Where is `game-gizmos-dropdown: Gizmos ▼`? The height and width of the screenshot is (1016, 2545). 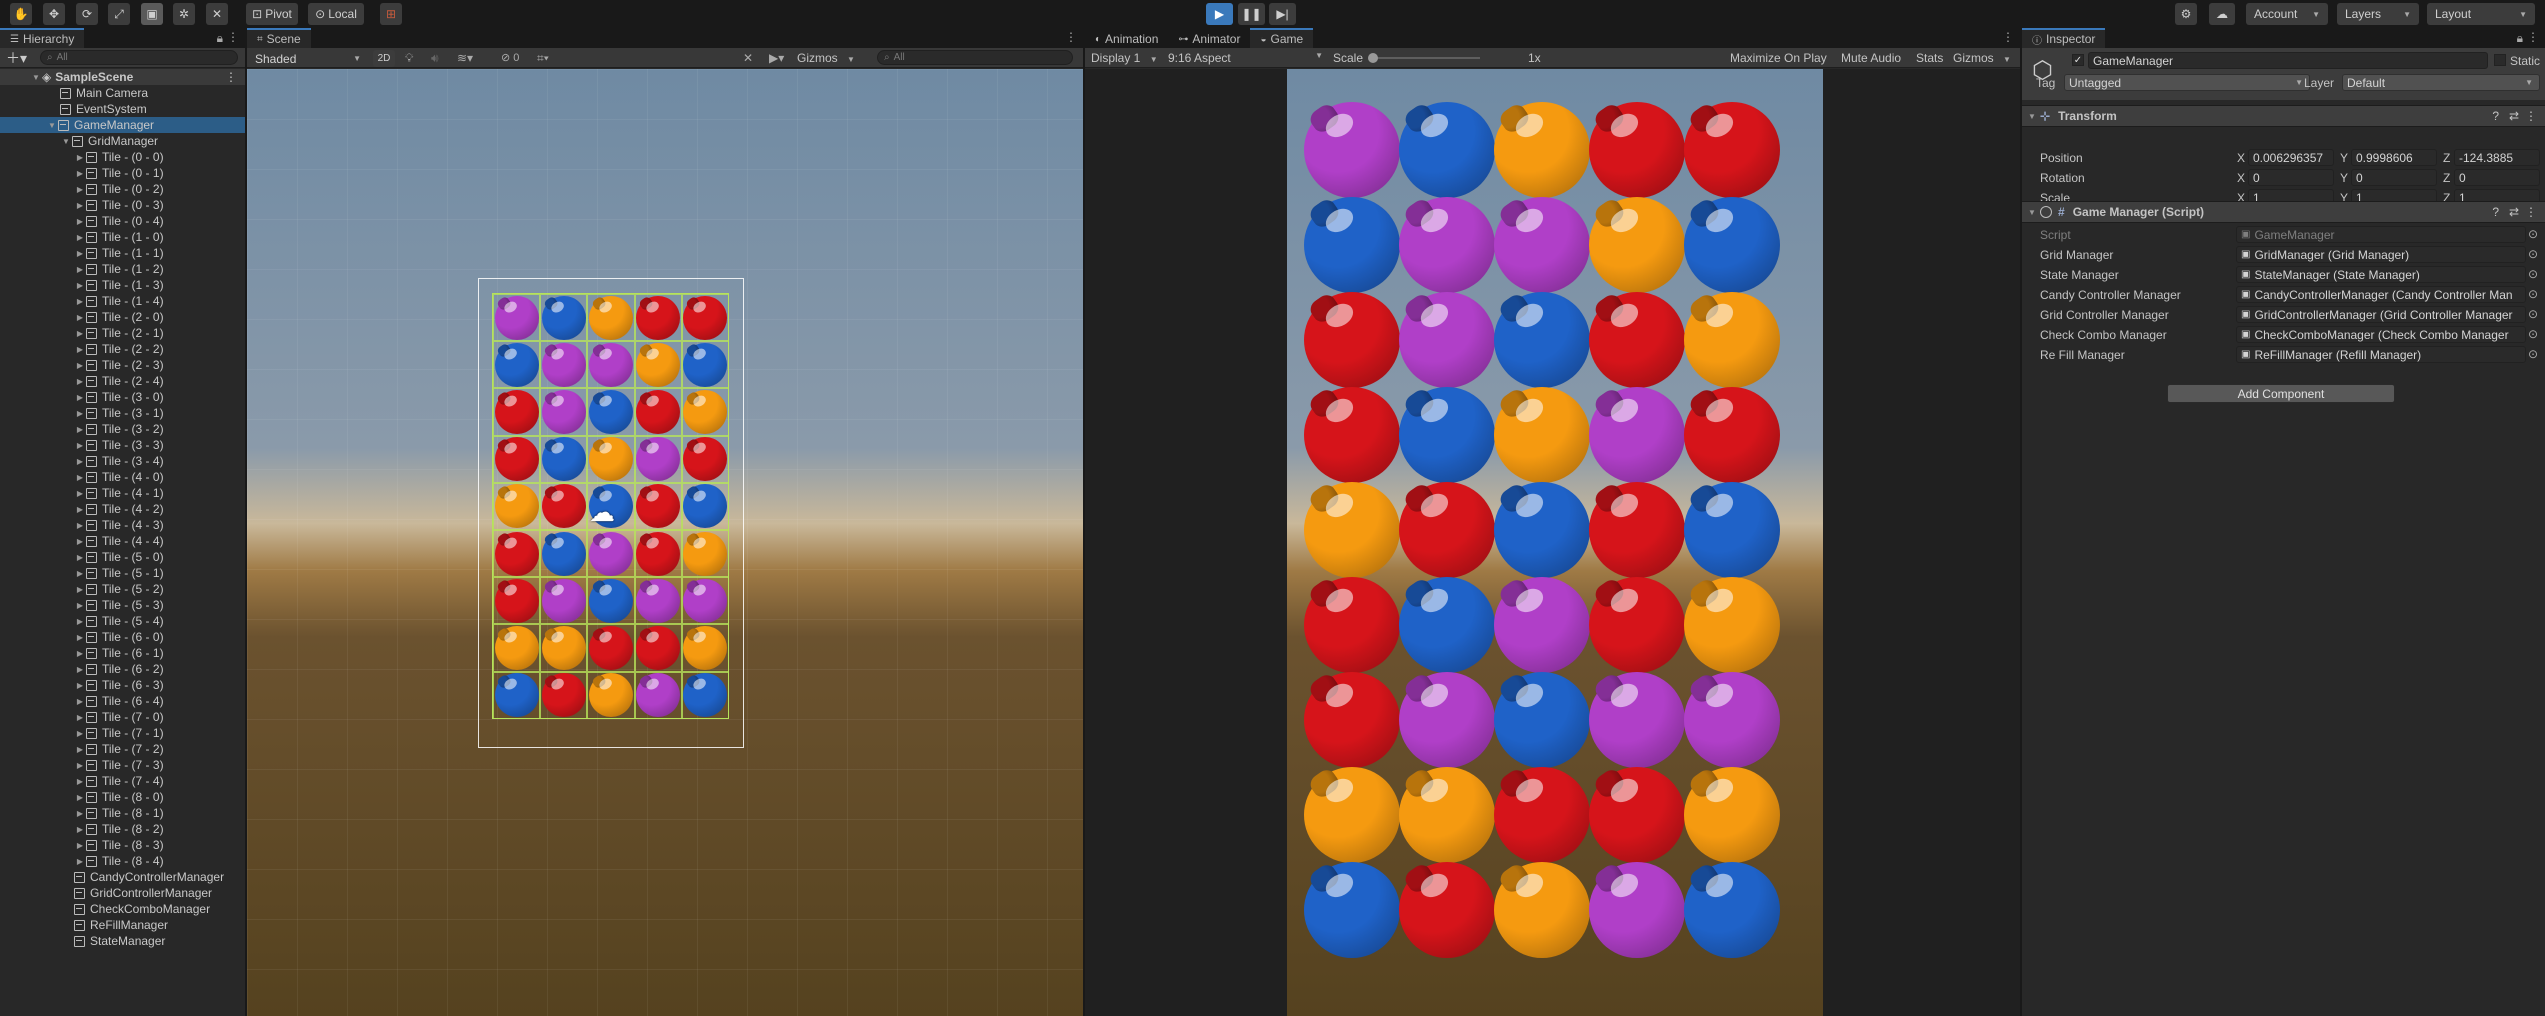
game-gizmos-dropdown: Gizmos ▼ is located at coordinates (1982, 58).